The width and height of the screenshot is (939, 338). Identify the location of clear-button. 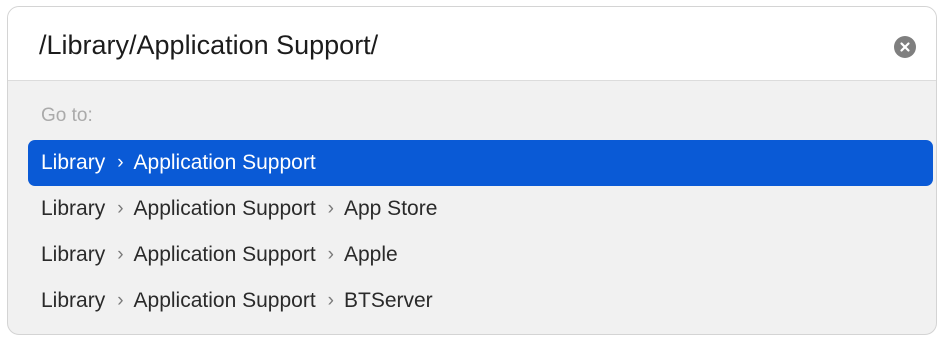
(905, 47).